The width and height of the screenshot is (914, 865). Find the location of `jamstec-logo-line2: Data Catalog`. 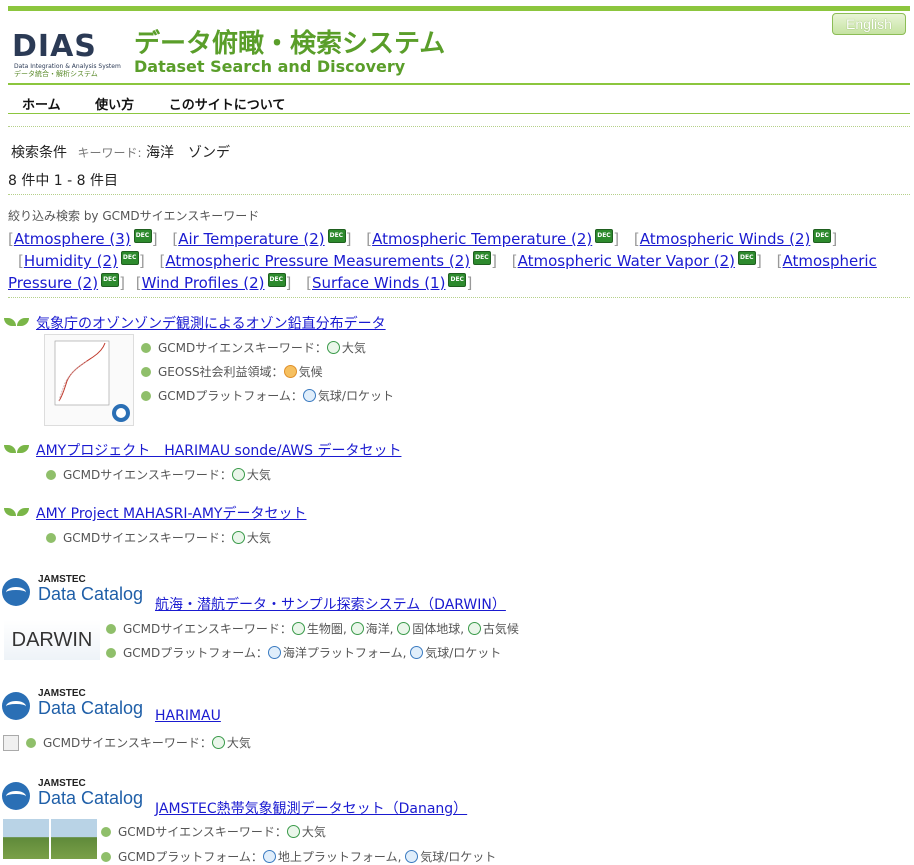

jamstec-logo-line2: Data Catalog is located at coordinates (91, 594).